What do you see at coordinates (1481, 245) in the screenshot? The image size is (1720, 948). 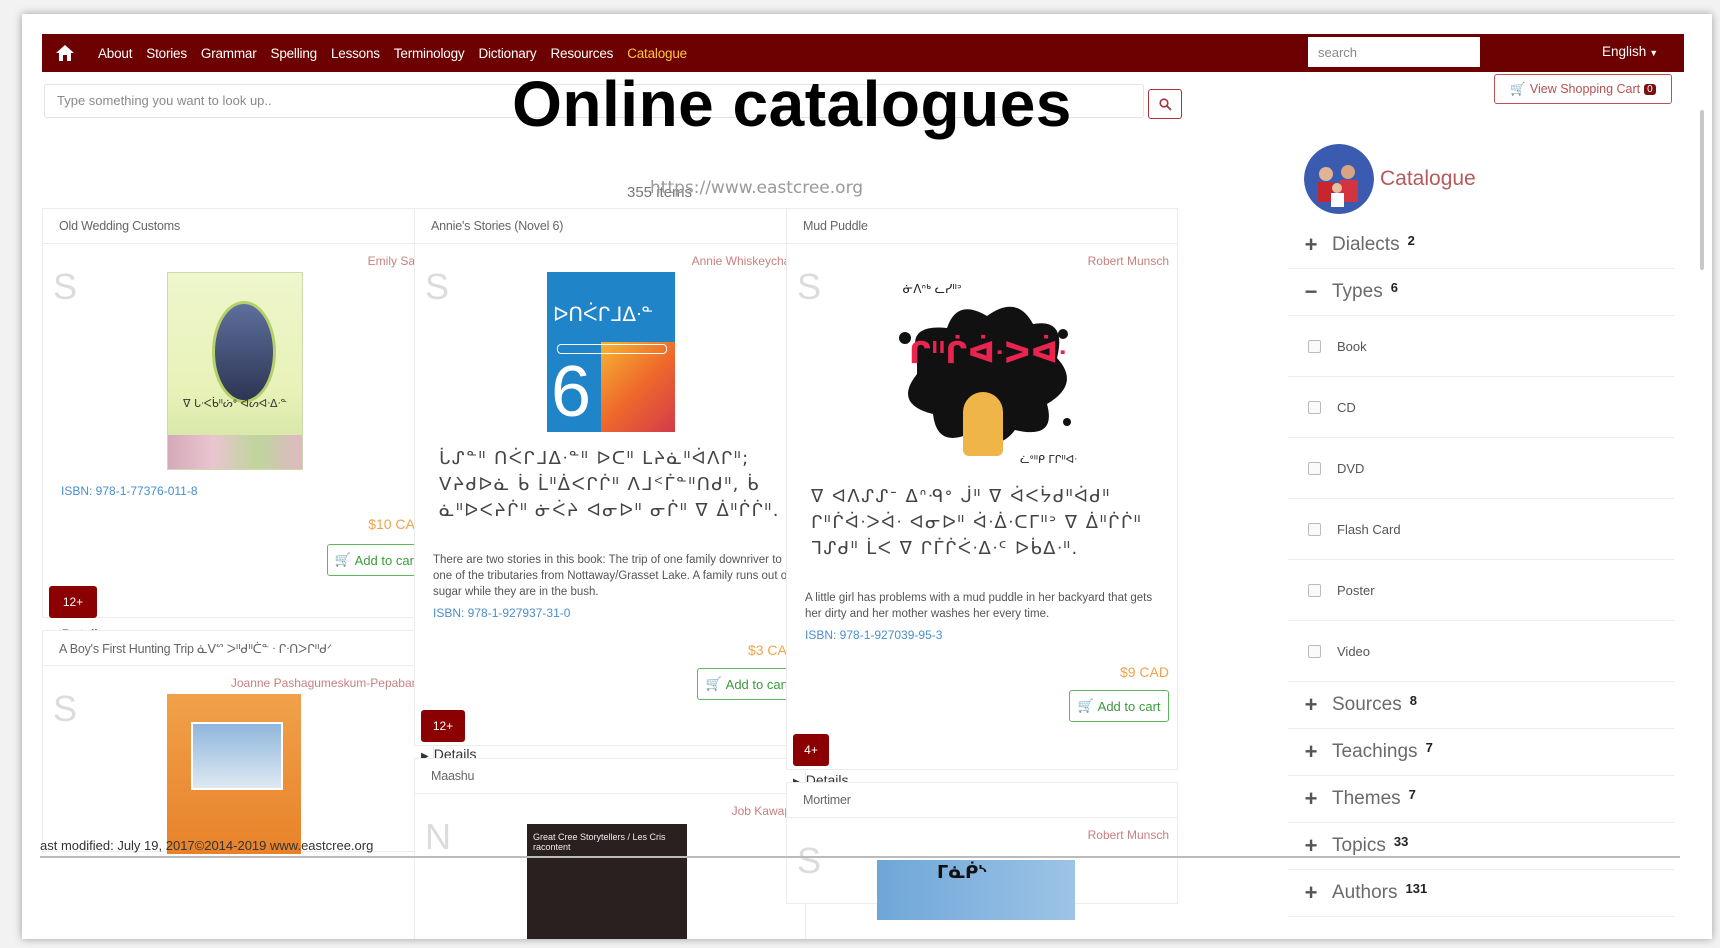 I see `facet-dialects: + Dialects 2` at bounding box center [1481, 245].